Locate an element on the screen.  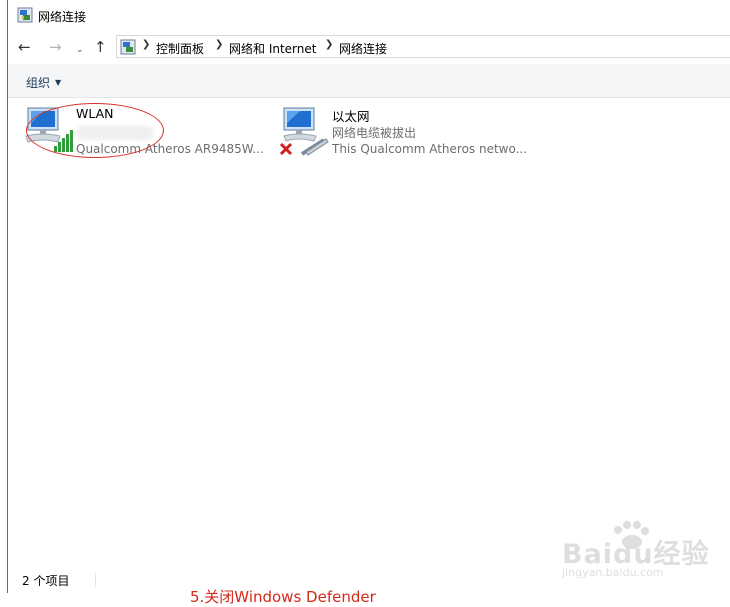
dropdown-caret-icon: ▼ is located at coordinates (58, 82).